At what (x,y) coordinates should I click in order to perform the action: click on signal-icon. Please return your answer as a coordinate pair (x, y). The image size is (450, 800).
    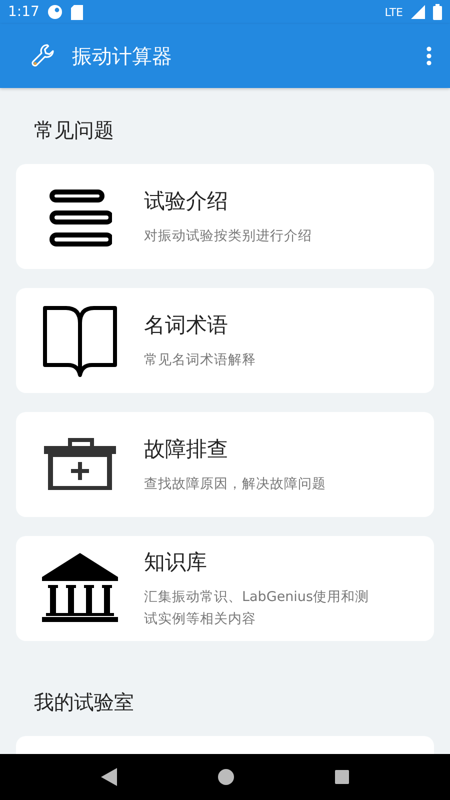
    Looking at the image, I should click on (418, 12).